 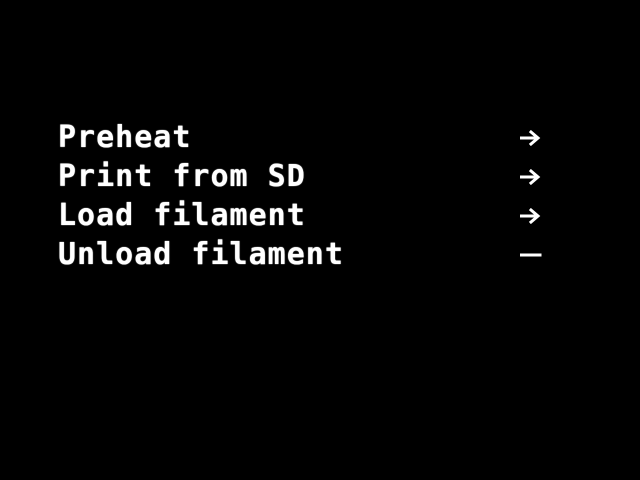 I want to click on menu-item-preheat: Preheat, so click(x=308, y=137).